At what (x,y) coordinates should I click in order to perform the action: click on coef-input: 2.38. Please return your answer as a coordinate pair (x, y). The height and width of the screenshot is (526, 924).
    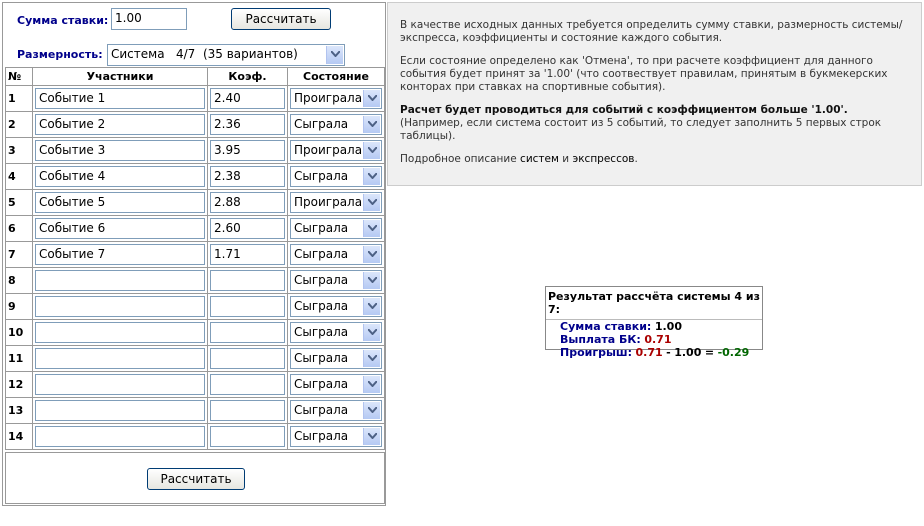
    Looking at the image, I should click on (247, 176).